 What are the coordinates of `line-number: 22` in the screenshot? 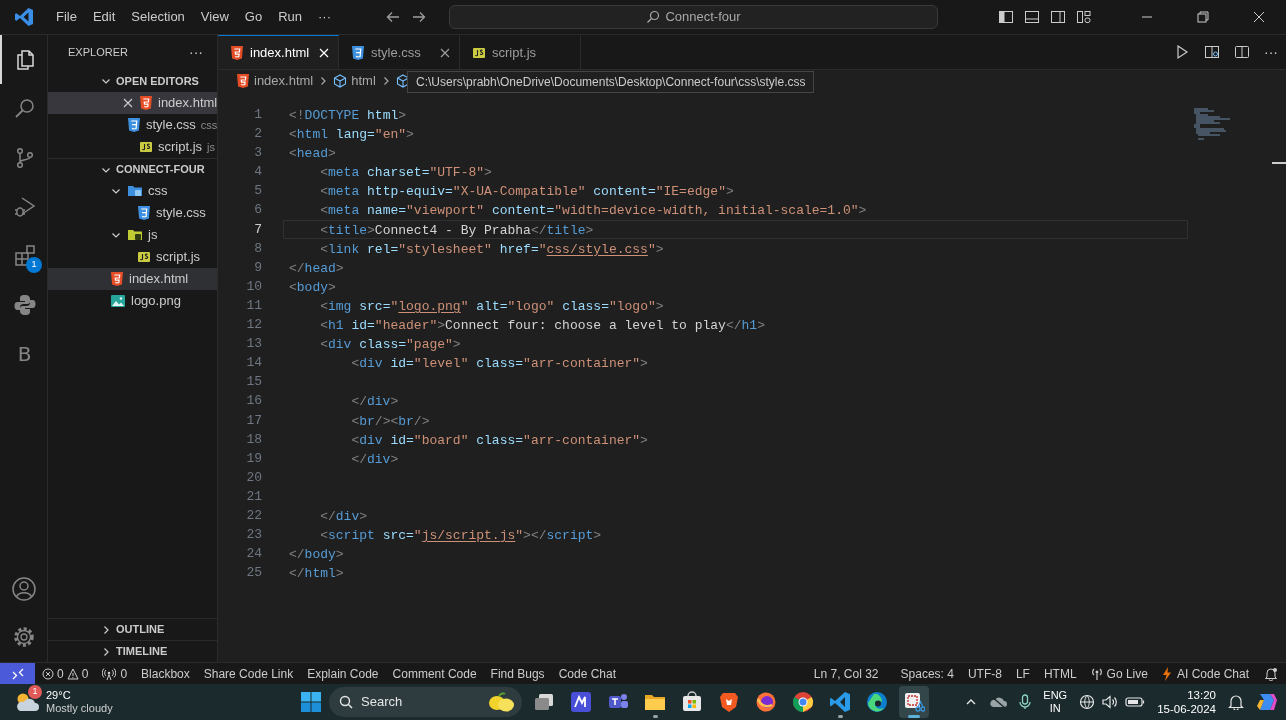 It's located at (253, 515).